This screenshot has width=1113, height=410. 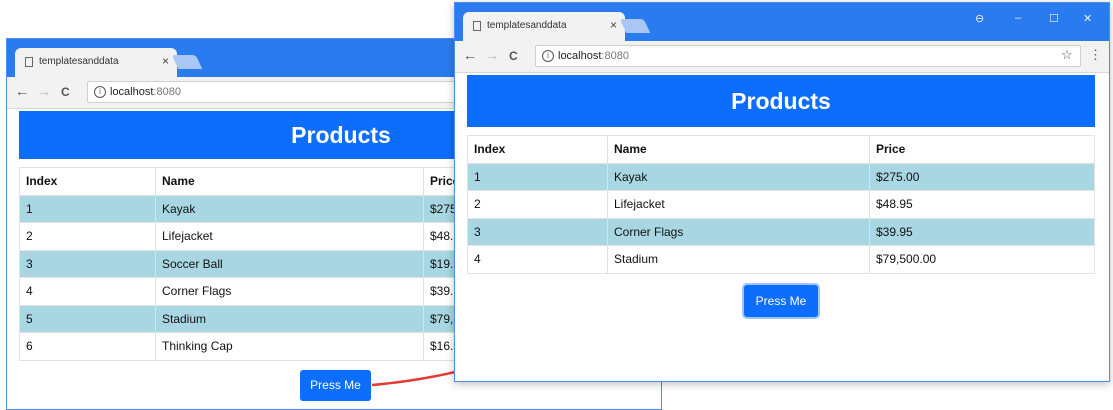 I want to click on cell-index: 1, so click(x=537, y=176).